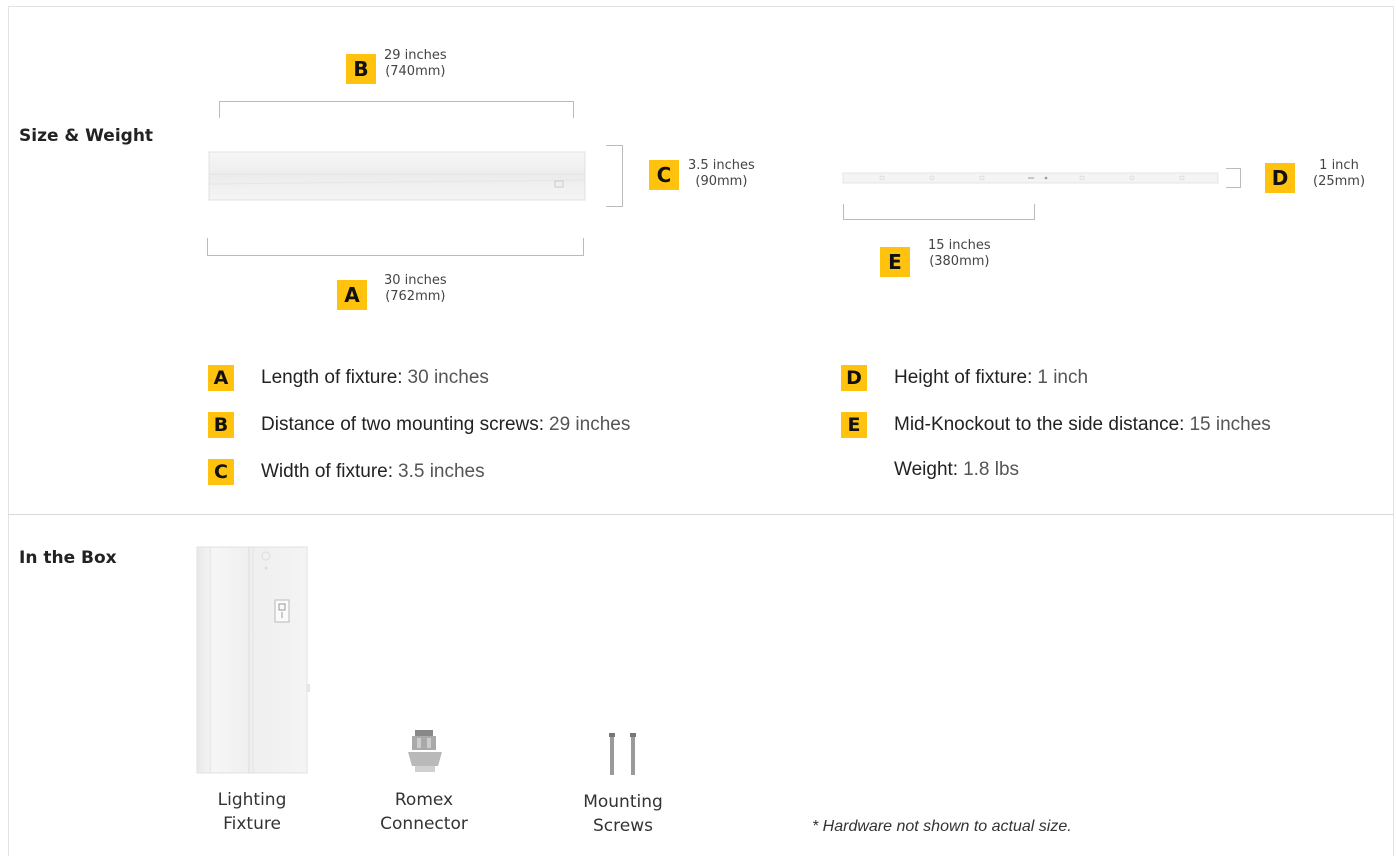 This screenshot has width=1396, height=856. What do you see at coordinates (590, 424) in the screenshot?
I see `spec-screw-distance-value: 29 inches` at bounding box center [590, 424].